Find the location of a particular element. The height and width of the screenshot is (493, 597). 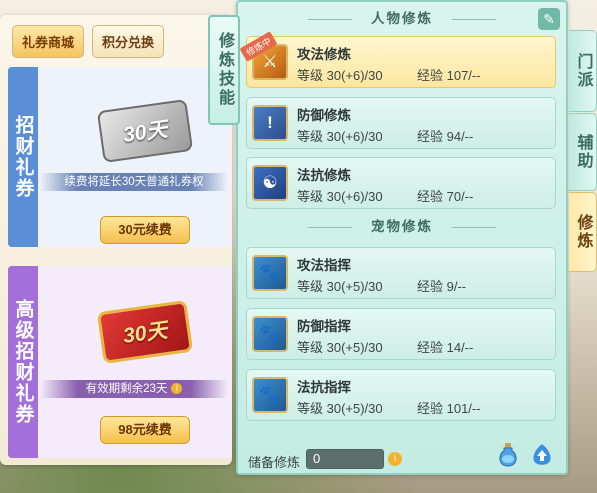

upgrade-arrow-icon is located at coordinates (542, 455).